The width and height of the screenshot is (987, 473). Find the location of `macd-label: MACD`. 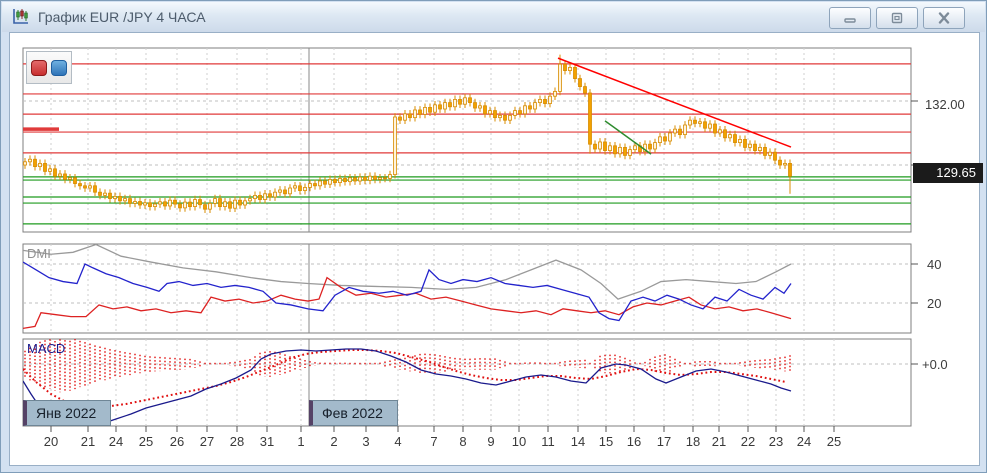

macd-label: MACD is located at coordinates (46, 348).